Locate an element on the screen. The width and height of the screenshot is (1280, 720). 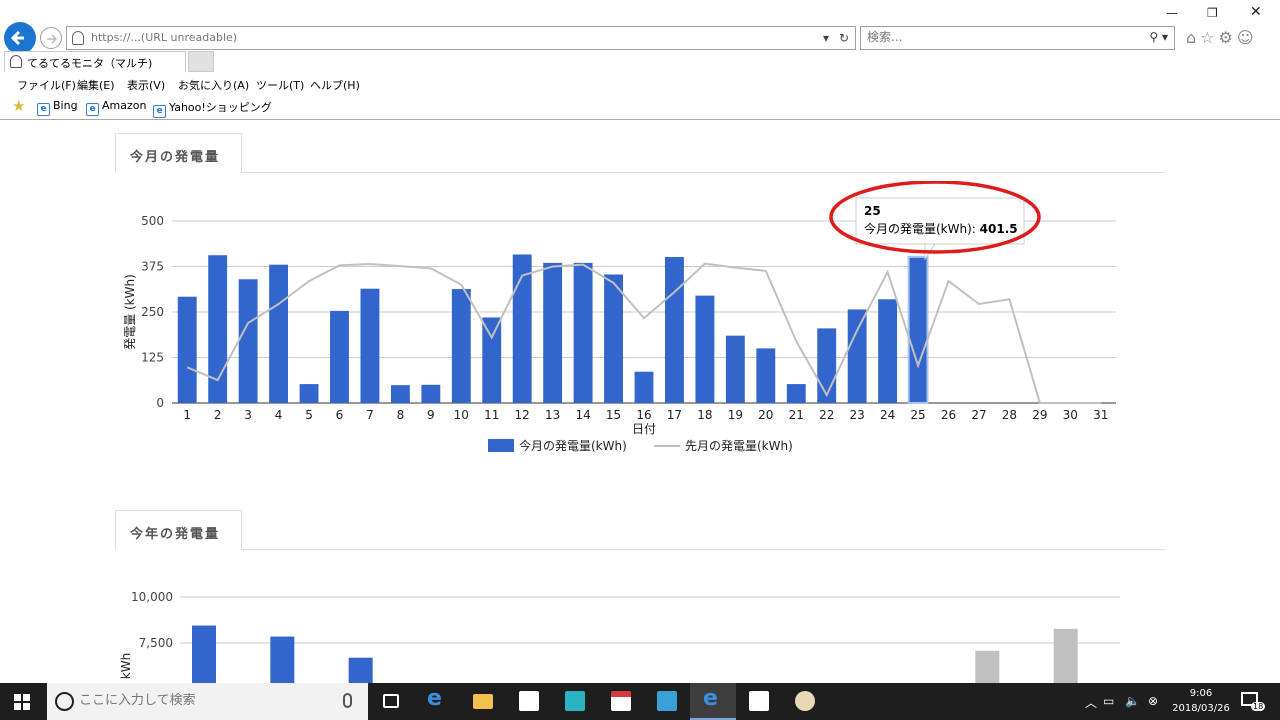
clock-date: 2018/03/26 is located at coordinates (1201, 708).